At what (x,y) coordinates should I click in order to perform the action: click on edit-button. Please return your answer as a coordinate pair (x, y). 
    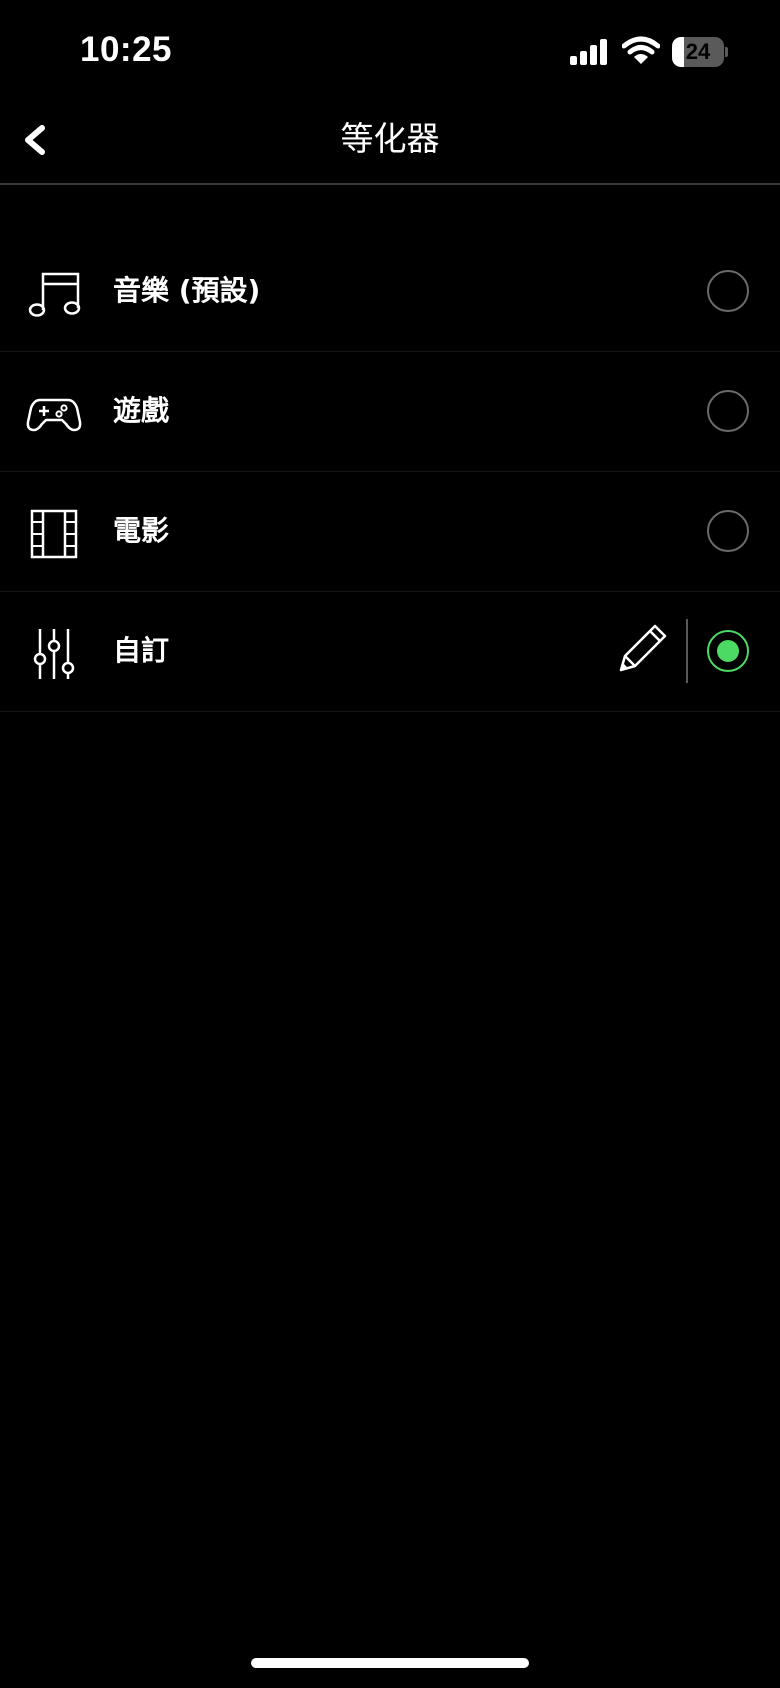
    Looking at the image, I should click on (641, 648).